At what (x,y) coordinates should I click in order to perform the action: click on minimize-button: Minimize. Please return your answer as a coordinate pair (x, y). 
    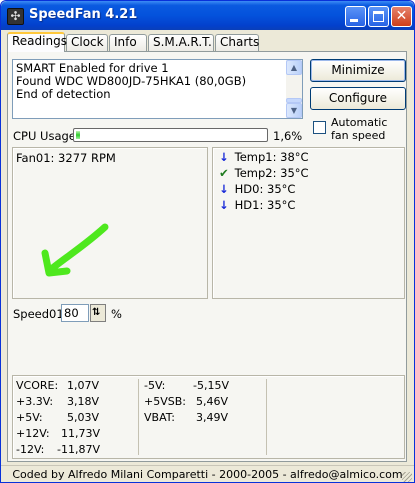
    Looking at the image, I should click on (358, 70).